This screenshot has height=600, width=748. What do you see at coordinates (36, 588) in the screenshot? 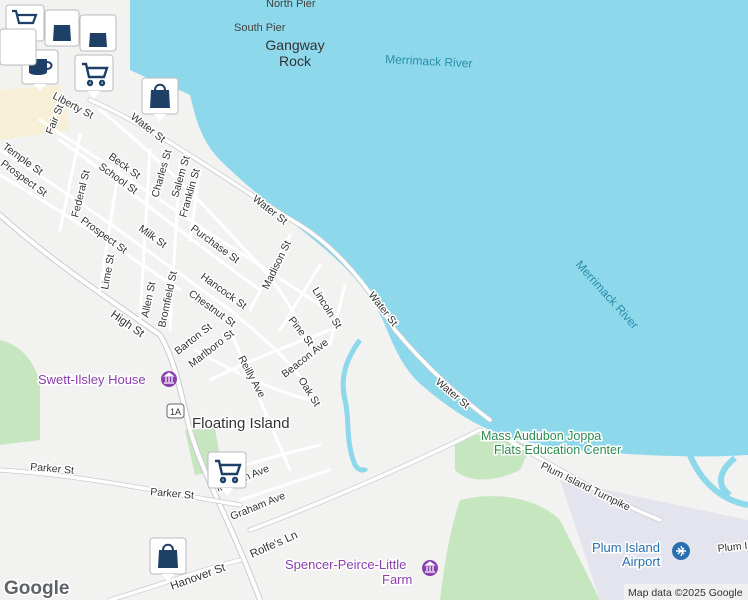
I see `google-logo: Google` at bounding box center [36, 588].